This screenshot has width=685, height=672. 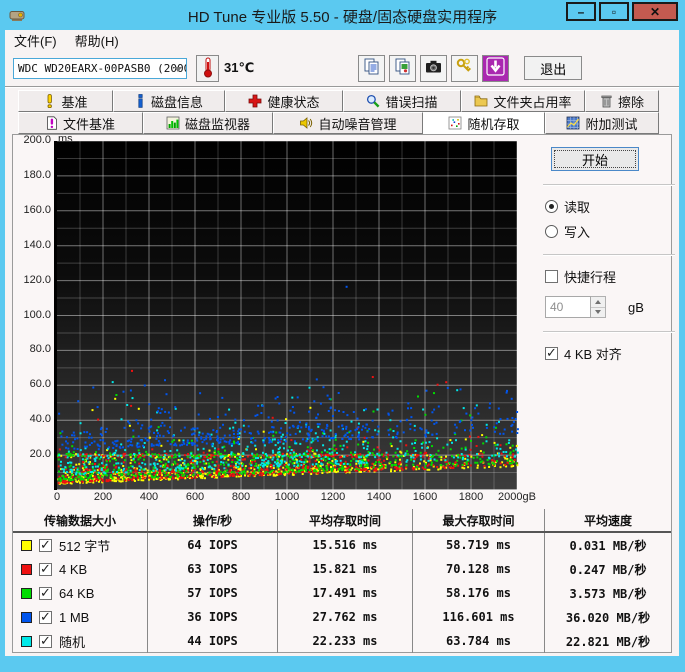 I want to click on avg-access-time-value: 17.491 ms, so click(x=344, y=593).